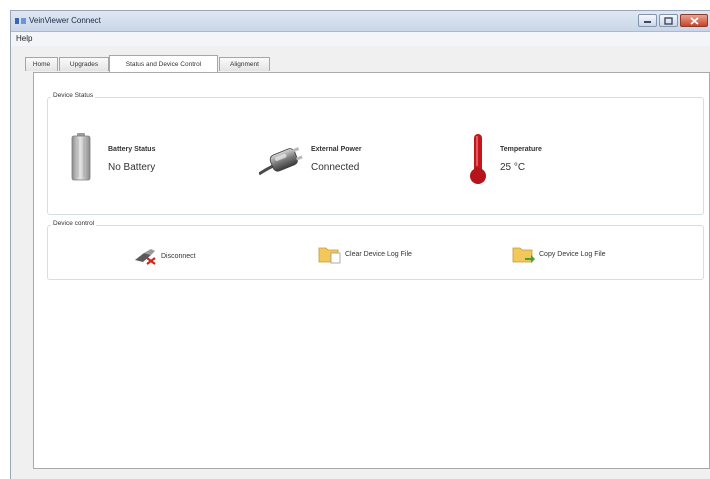 Image resolution: width=710 pixels, height=479 pixels. What do you see at coordinates (336, 149) in the screenshot?
I see `external-power-title: External Power` at bounding box center [336, 149].